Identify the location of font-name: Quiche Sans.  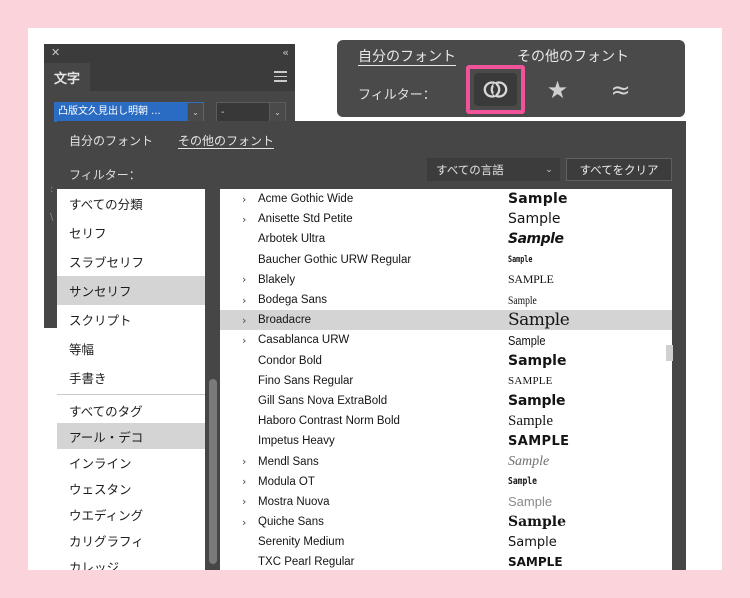
(291, 522).